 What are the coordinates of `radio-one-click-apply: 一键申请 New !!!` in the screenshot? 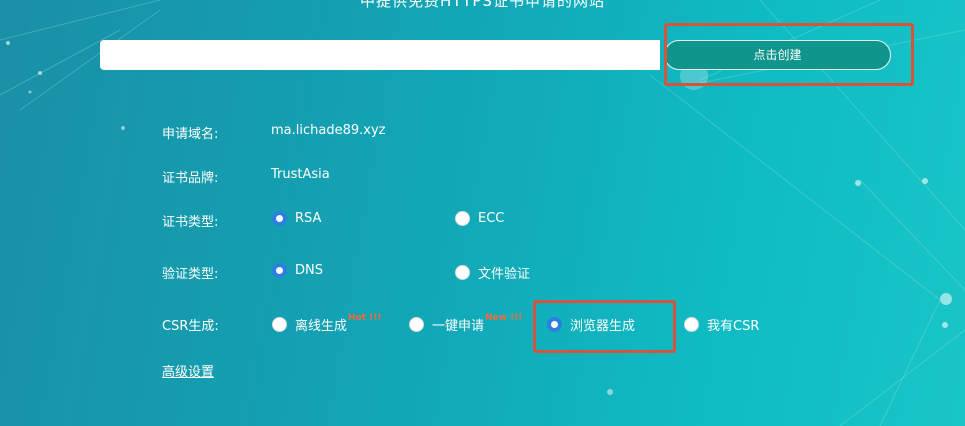 It's located at (466, 323).